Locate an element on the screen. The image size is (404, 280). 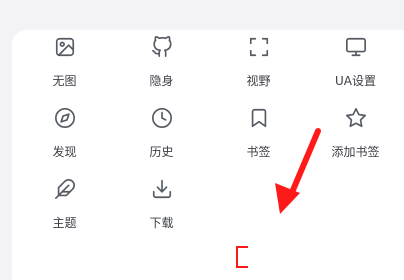
menu-item-no-image: 无图 is located at coordinates (64, 71).